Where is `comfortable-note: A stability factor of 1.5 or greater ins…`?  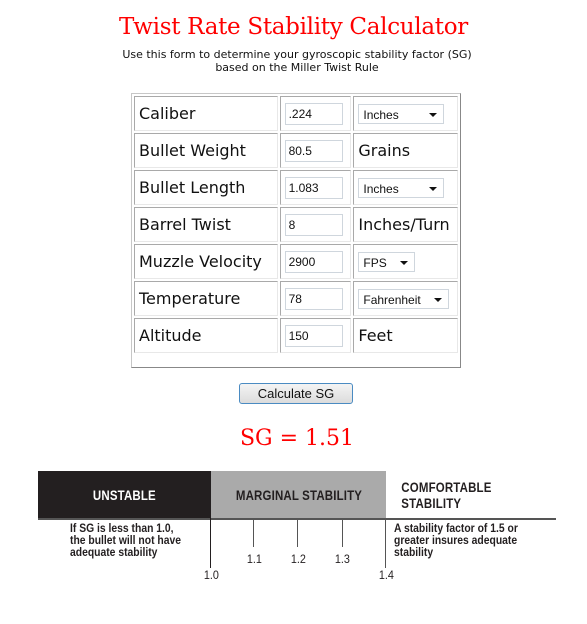 comfortable-note: A stability factor of 1.5 or greater ins… is located at coordinates (456, 541).